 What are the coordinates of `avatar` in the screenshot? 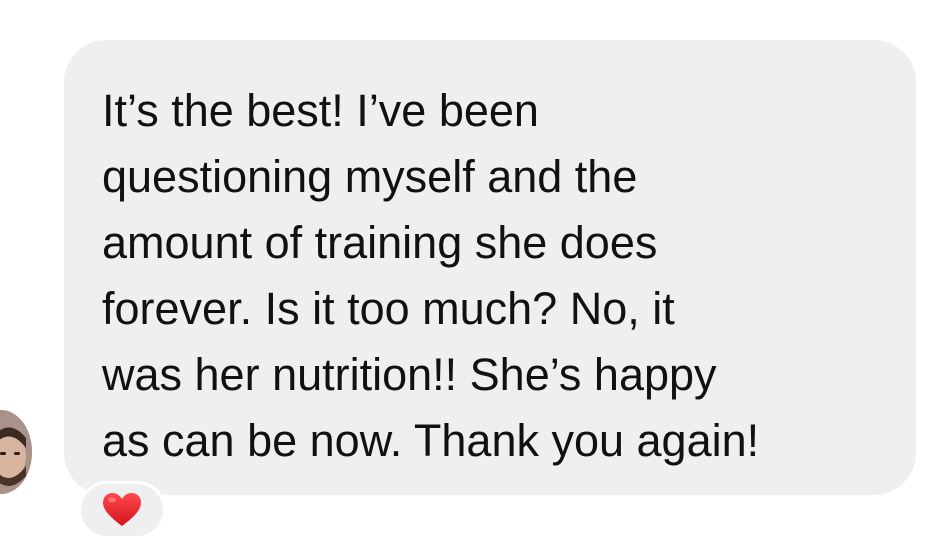 It's located at (16, 452).